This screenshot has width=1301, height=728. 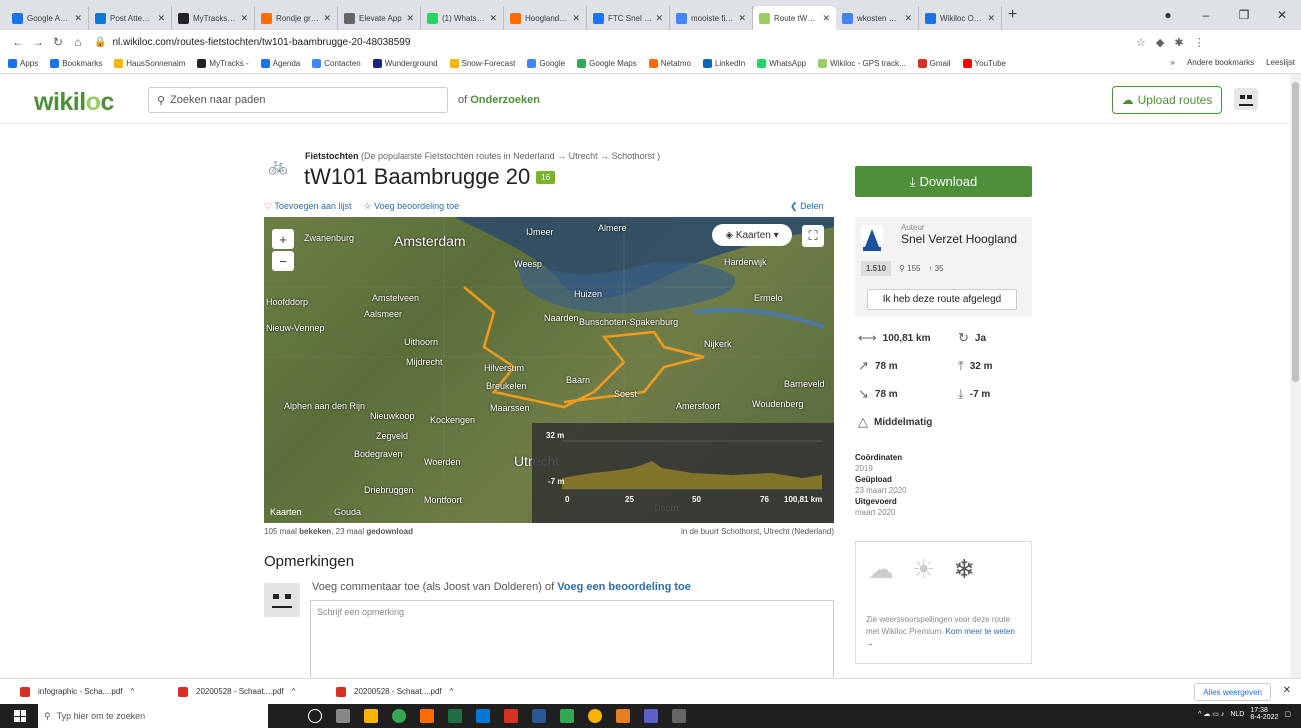 What do you see at coordinates (1246, 99) in the screenshot?
I see `user-avatar` at bounding box center [1246, 99].